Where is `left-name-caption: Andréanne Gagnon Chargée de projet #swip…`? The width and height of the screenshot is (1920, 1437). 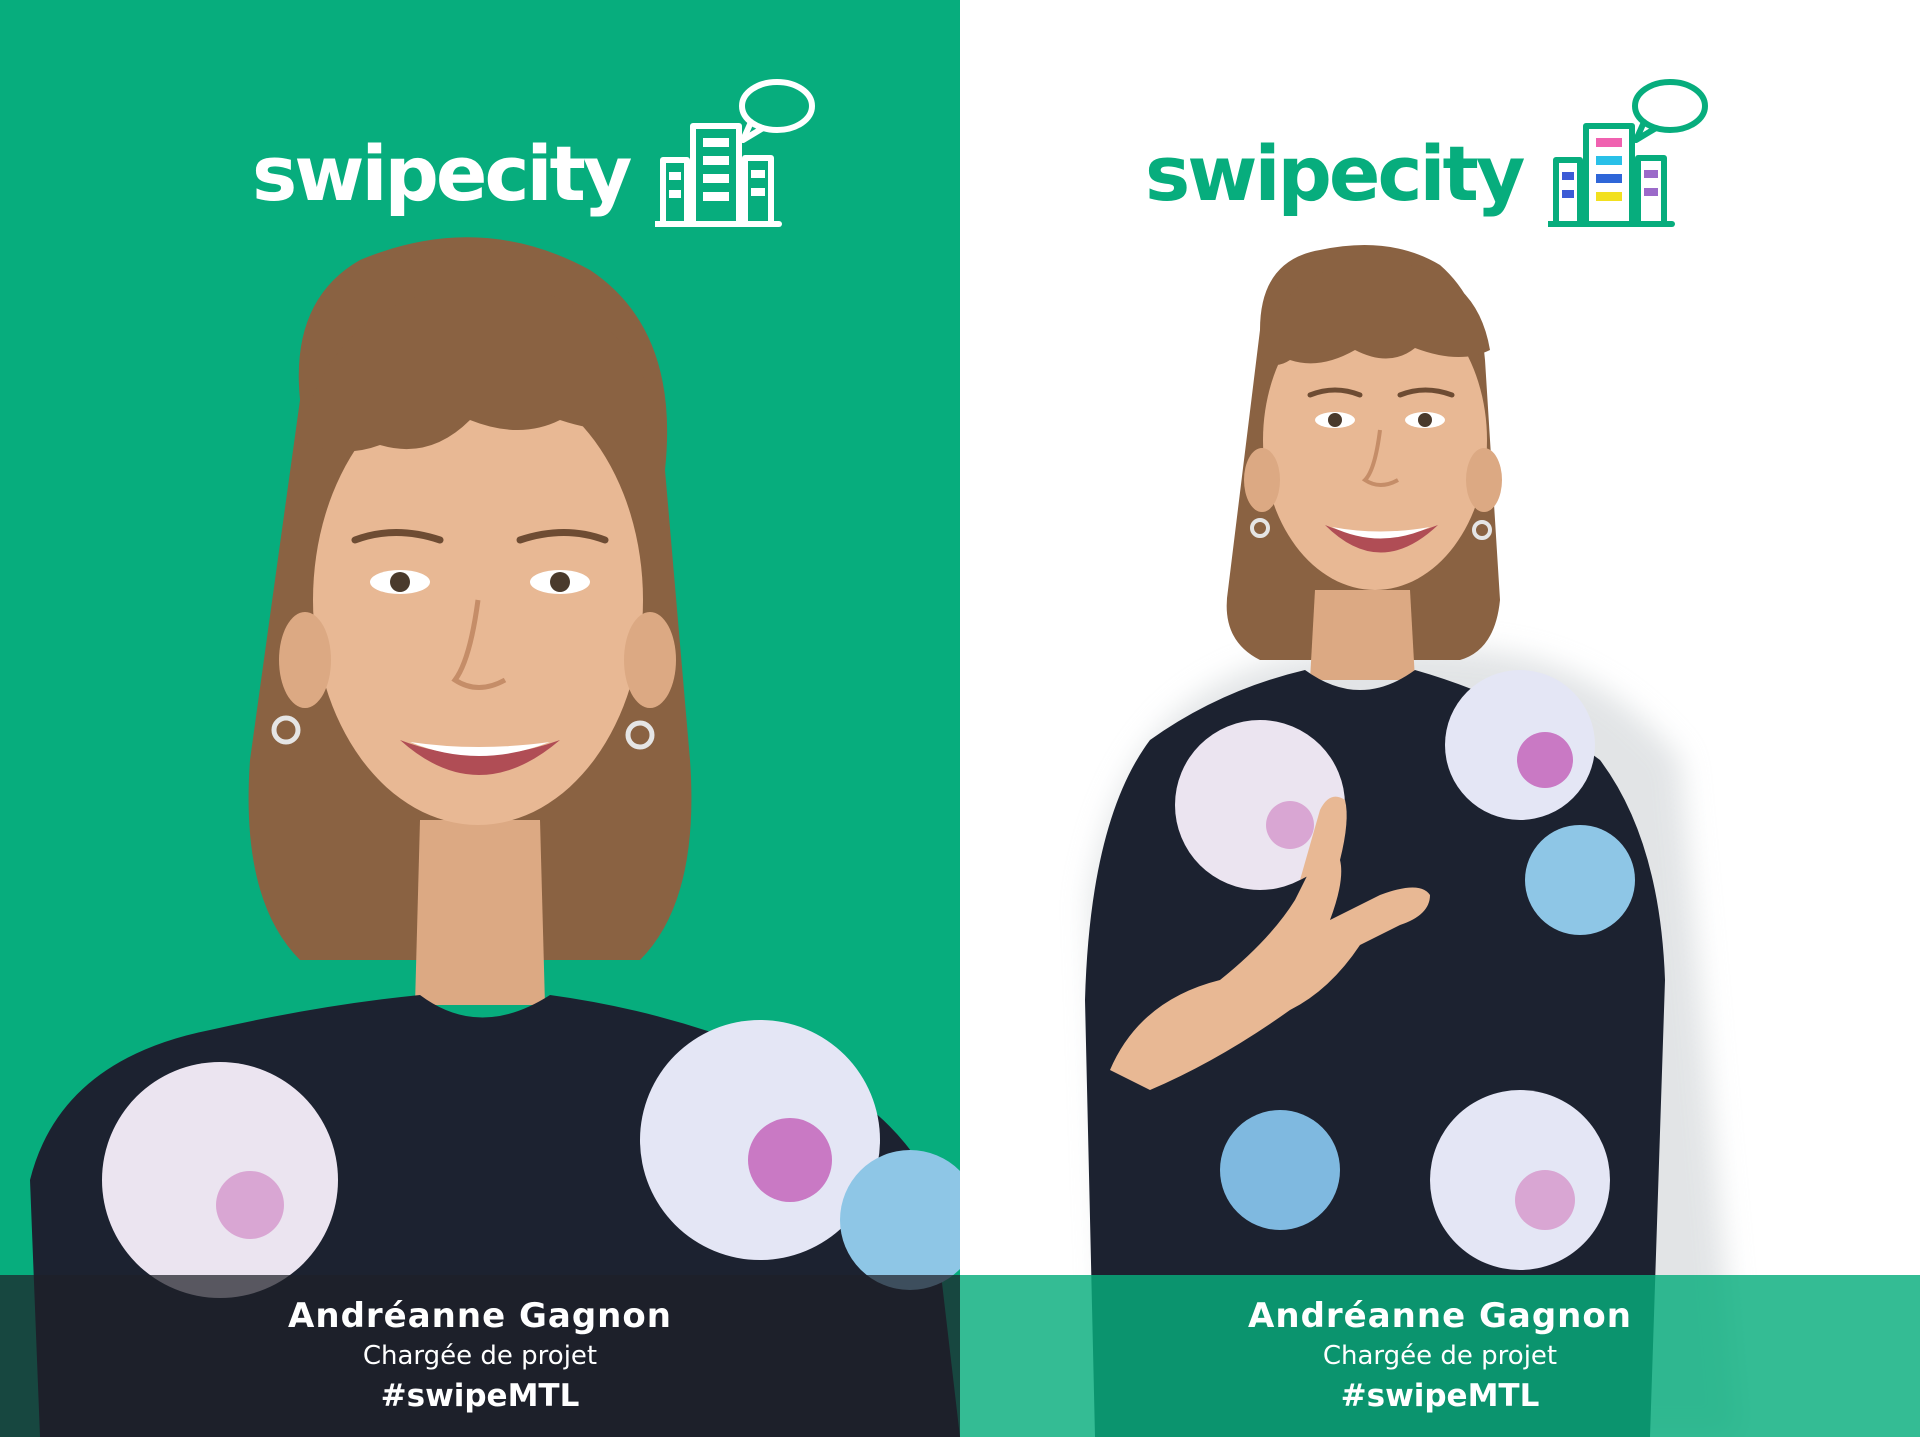
left-name-caption: Andréanne Gagnon Chargée de projet #swip… is located at coordinates (480, 1356).